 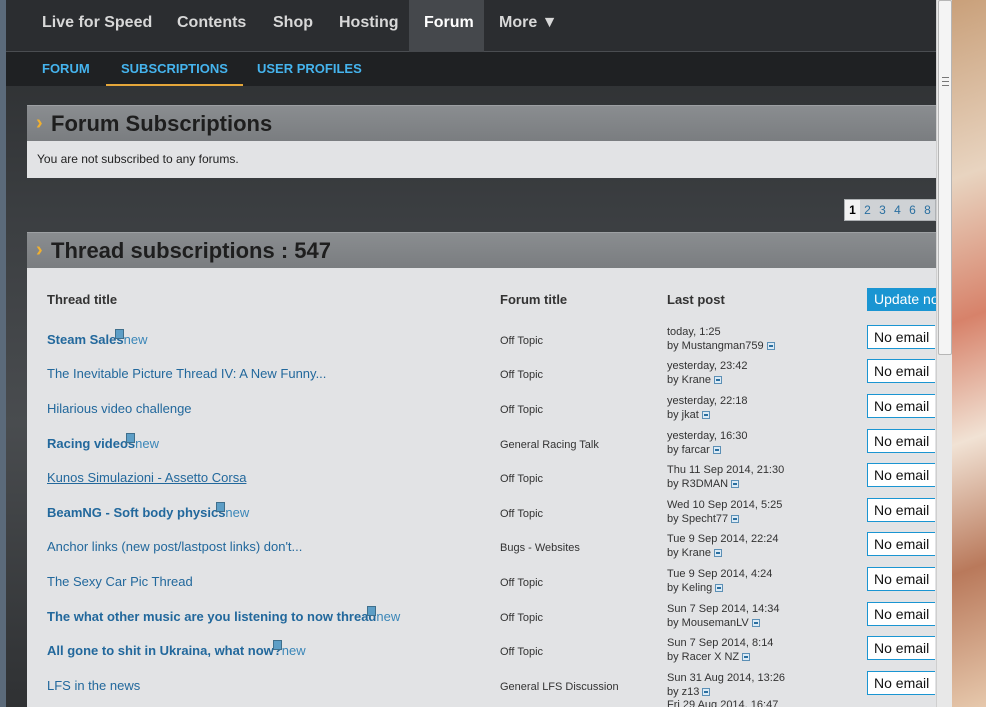 I want to click on thread-subscriptions-header: › Thread subscriptions : 547, so click(x=481, y=250).